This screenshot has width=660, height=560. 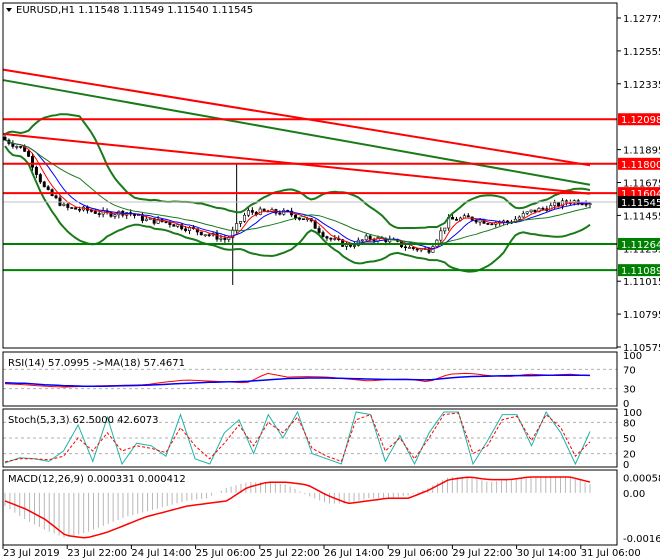 What do you see at coordinates (641, 216) in the screenshot?
I see `price-tick-label: 1.11455` at bounding box center [641, 216].